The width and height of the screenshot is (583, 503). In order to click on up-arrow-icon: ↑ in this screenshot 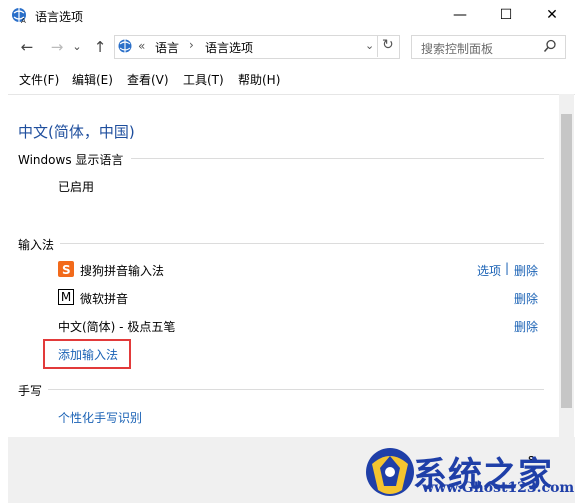, I will do `click(100, 47)`.